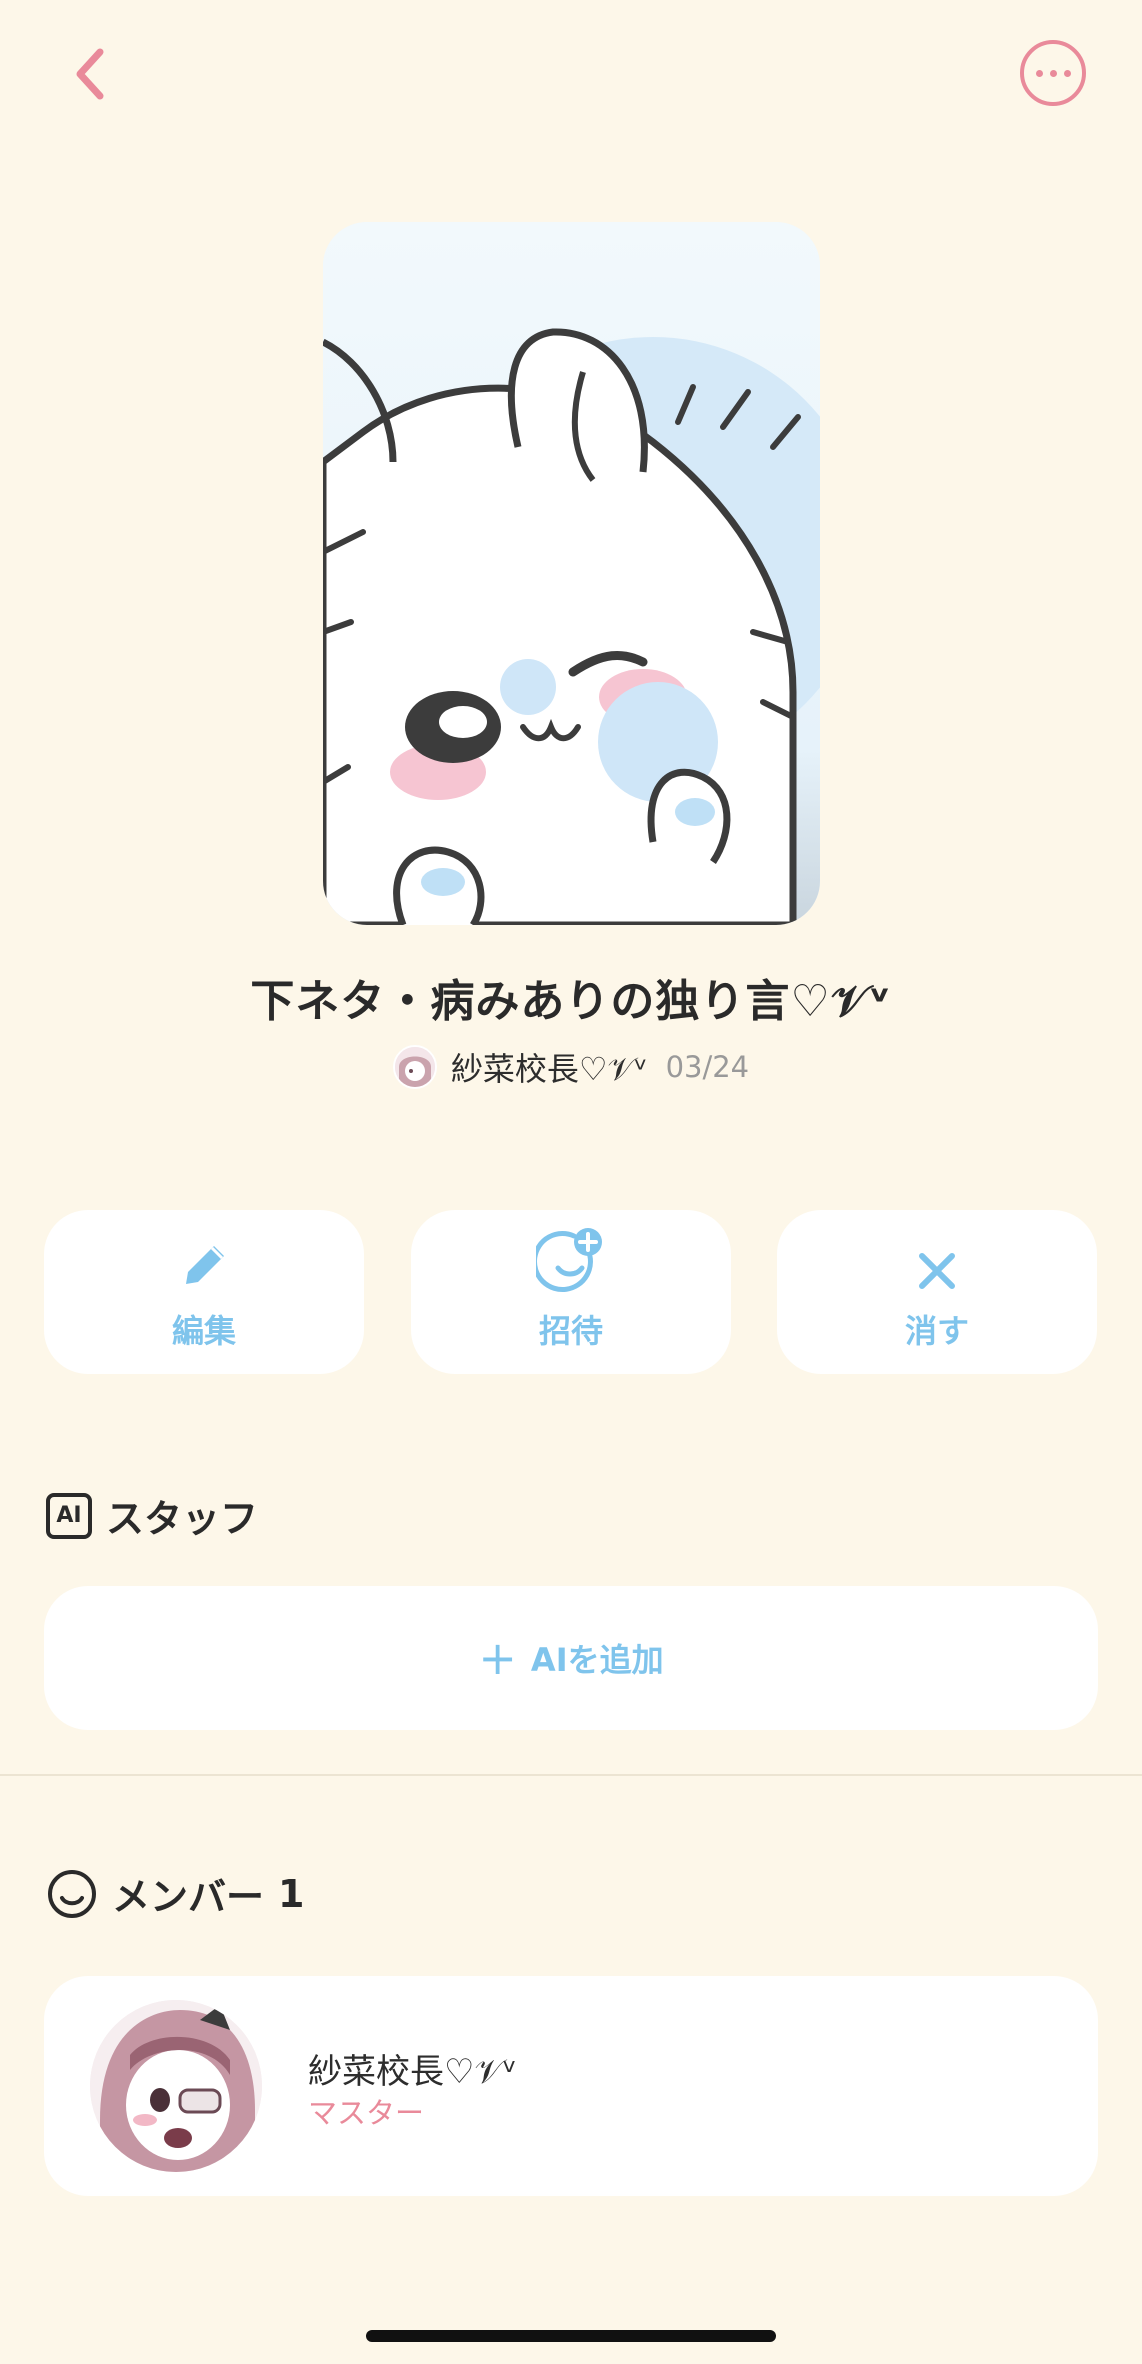  I want to click on delete-button: 消す, so click(937, 1292).